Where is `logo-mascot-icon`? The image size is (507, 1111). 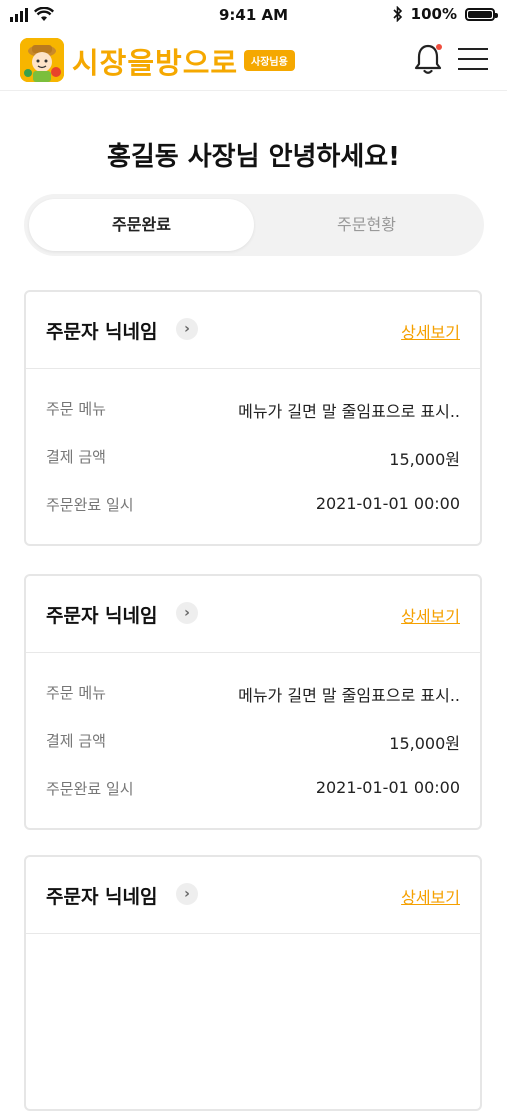 logo-mascot-icon is located at coordinates (42, 60).